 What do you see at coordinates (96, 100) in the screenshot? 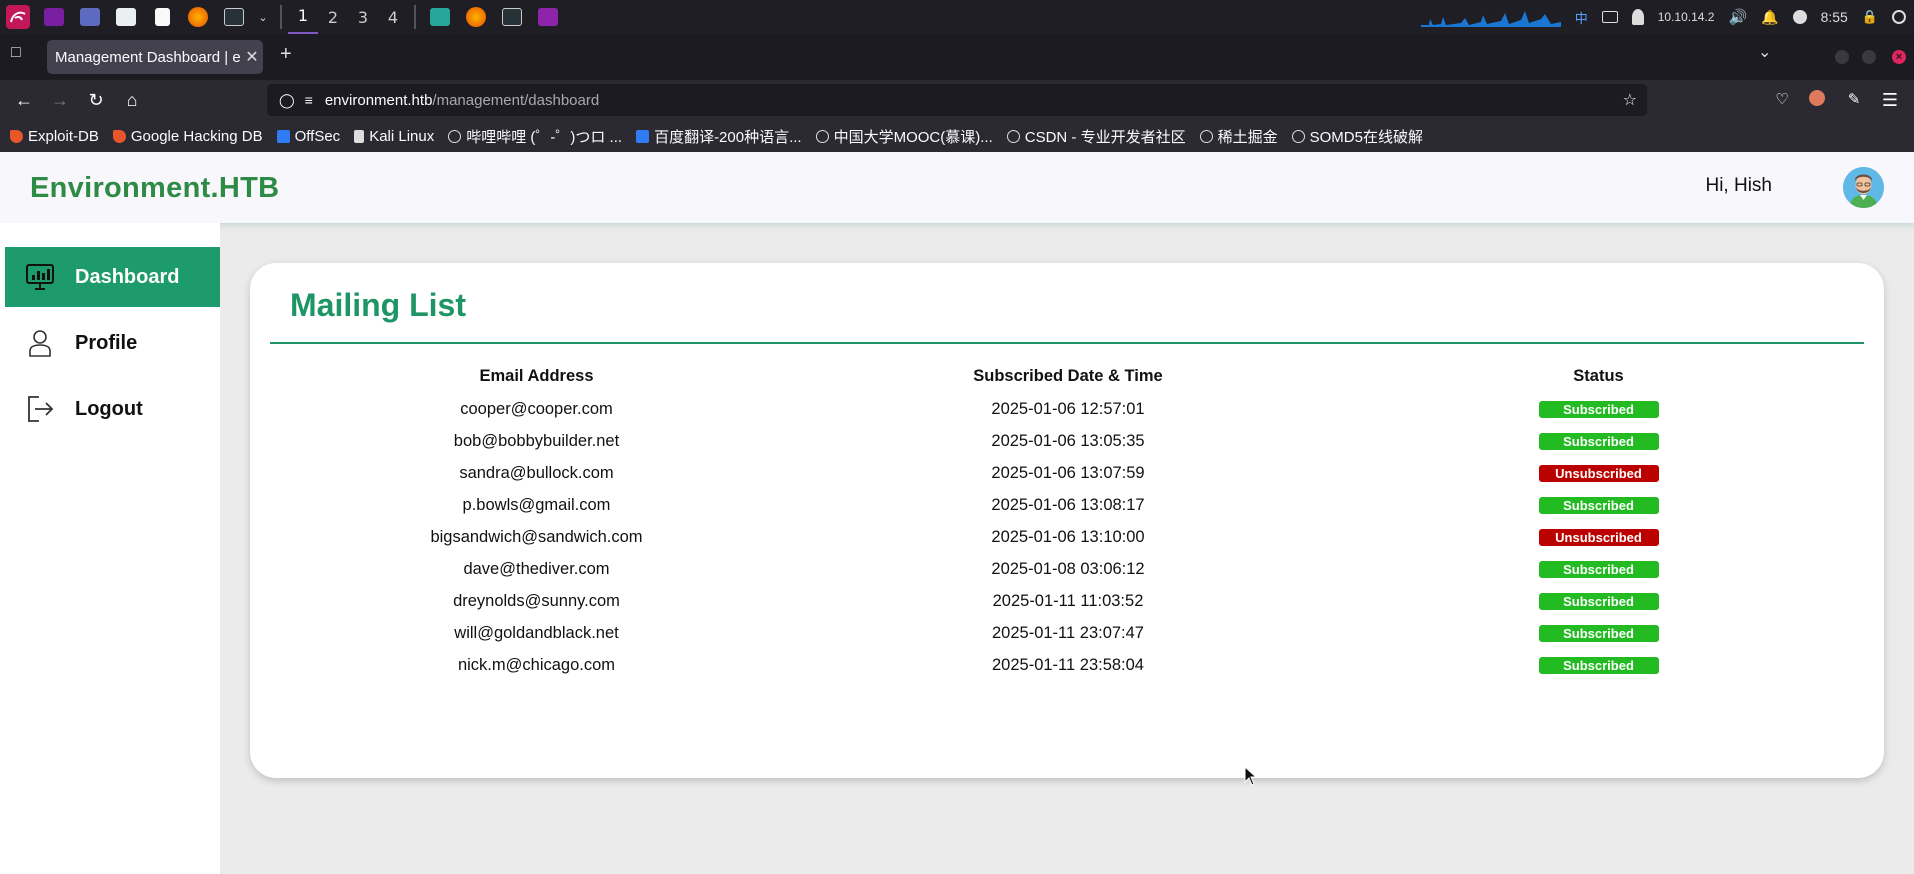
I see `reload-icon: ↻` at bounding box center [96, 100].